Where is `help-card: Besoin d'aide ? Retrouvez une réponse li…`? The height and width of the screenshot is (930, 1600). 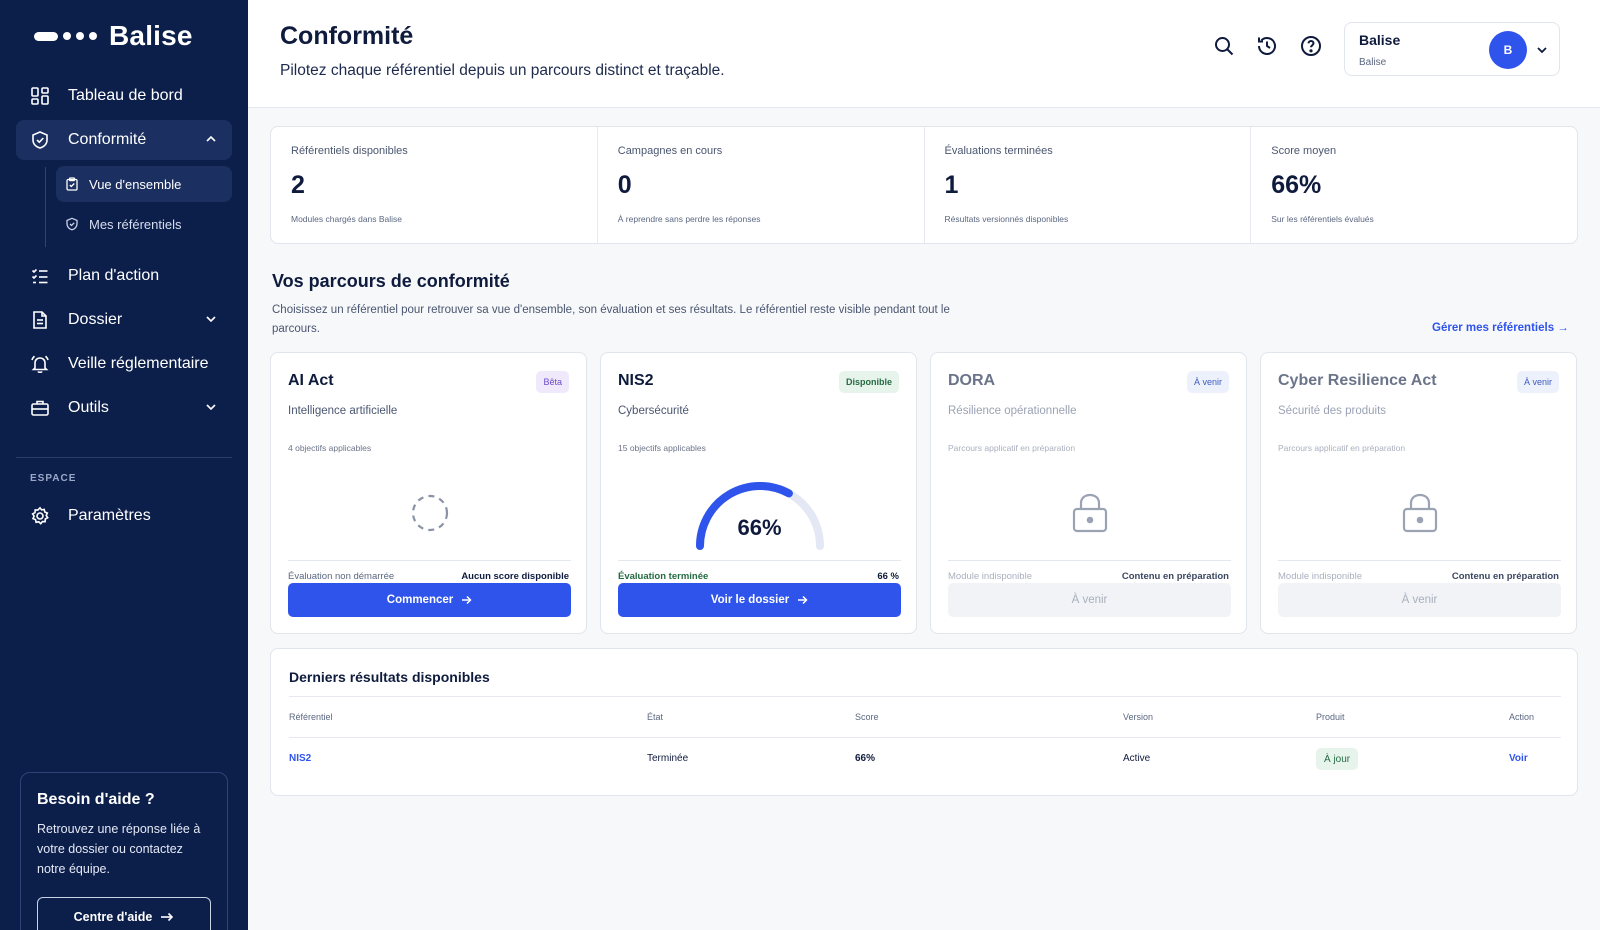
help-card: Besoin d'aide ? Retrouvez une réponse li… is located at coordinates (124, 851).